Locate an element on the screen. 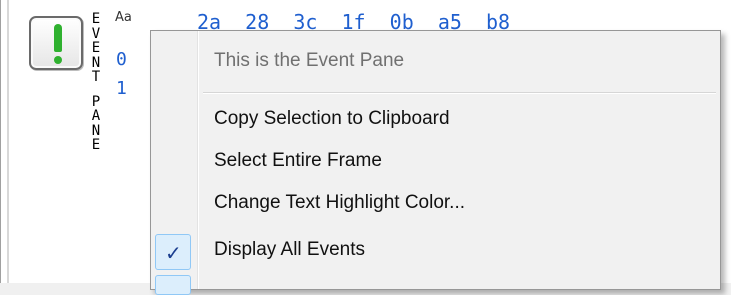 Image resolution: width=731 pixels, height=295 pixels. label-char: A is located at coordinates (96, 116).